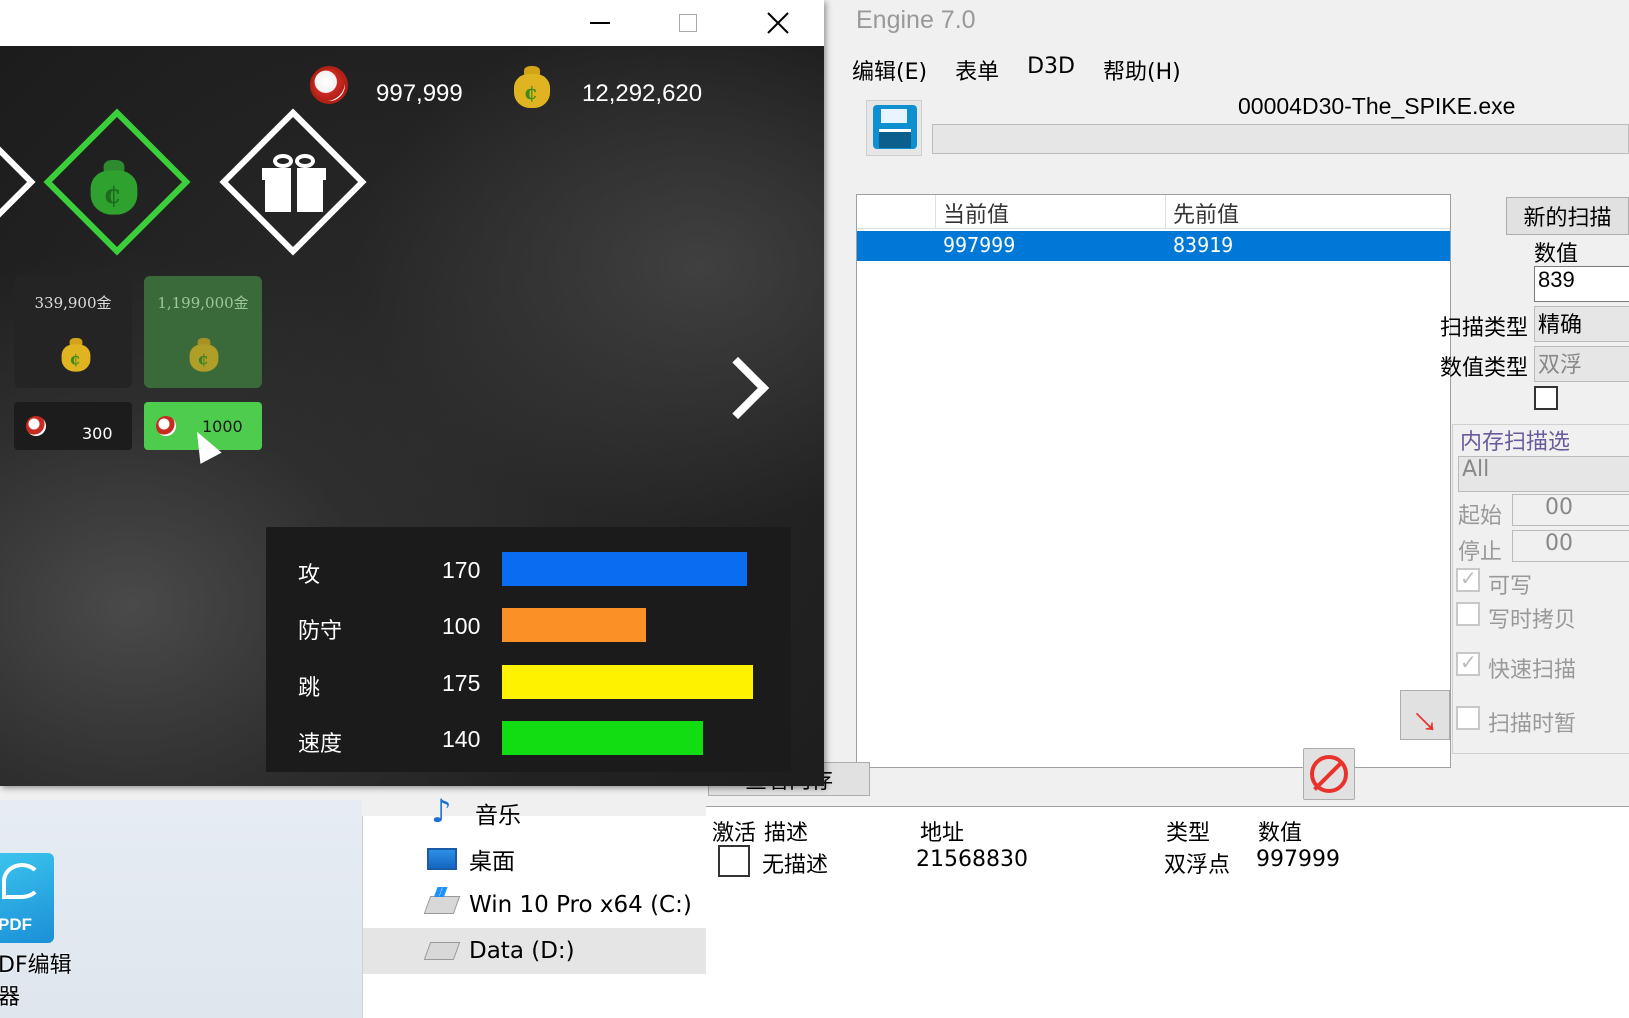  Describe the element at coordinates (1016, 70) in the screenshot. I see `menu-bar: 编辑(E) 表单 D3D 帮助(H)` at that location.